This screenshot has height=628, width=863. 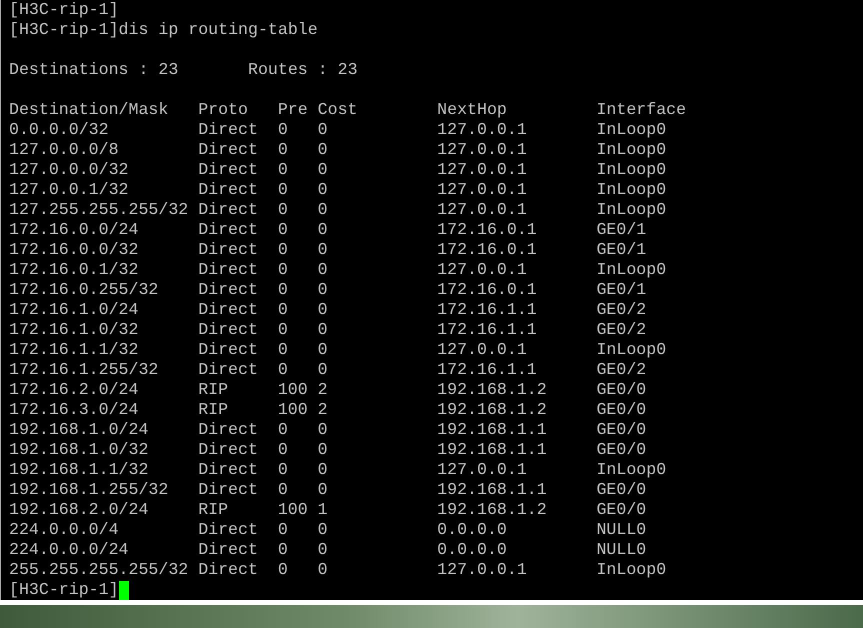 What do you see at coordinates (79, 430) in the screenshot?
I see `table-cell-text: 192.168.1.0/24` at bounding box center [79, 430].